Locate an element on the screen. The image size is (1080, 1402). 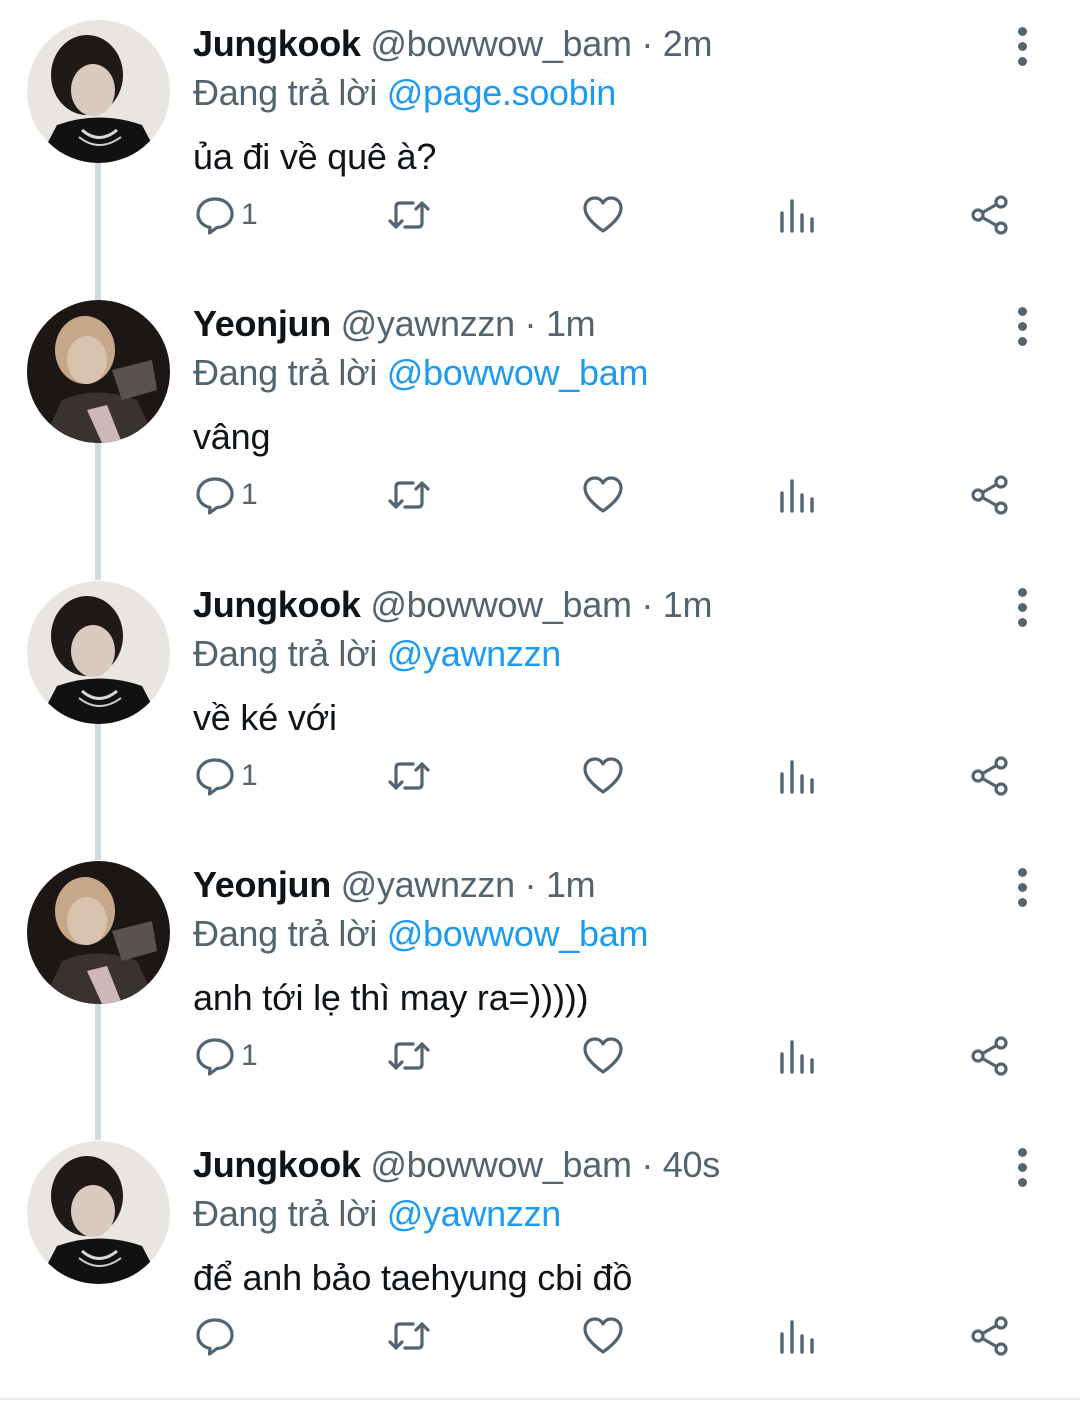
tweet-text: vâng is located at coordinates (232, 436).